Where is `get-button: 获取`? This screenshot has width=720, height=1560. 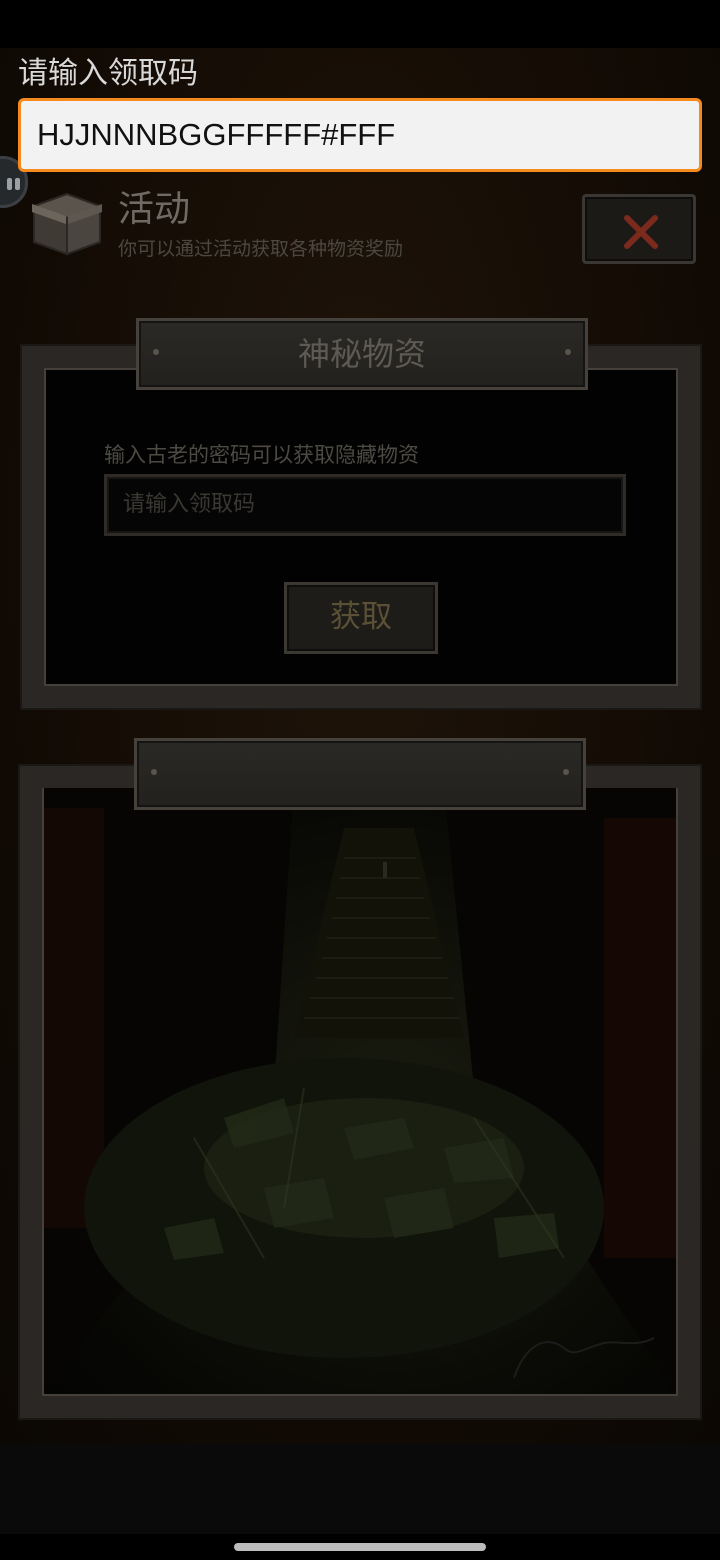 get-button: 获取 is located at coordinates (361, 618).